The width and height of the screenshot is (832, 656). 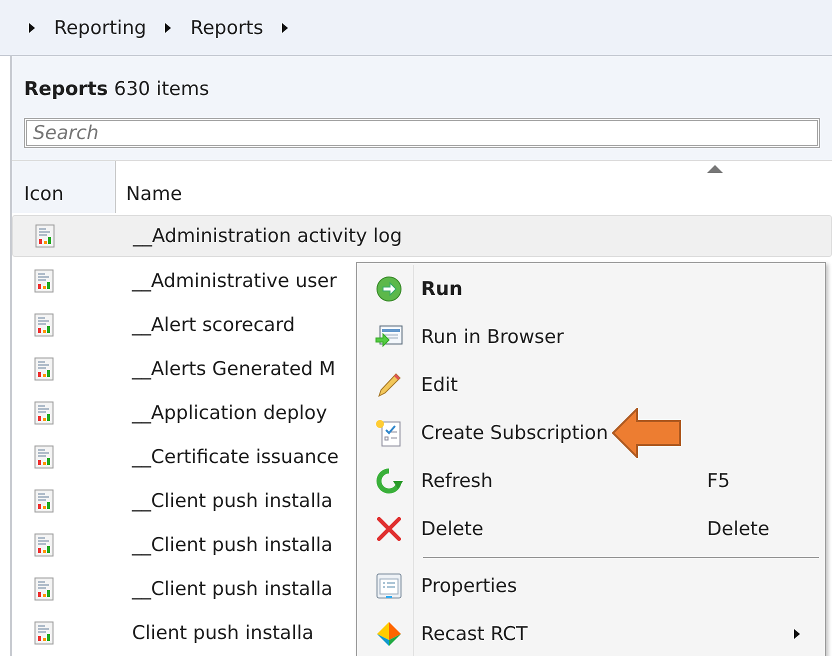 What do you see at coordinates (234, 369) in the screenshot?
I see `report-name: __Alerts Generated M` at bounding box center [234, 369].